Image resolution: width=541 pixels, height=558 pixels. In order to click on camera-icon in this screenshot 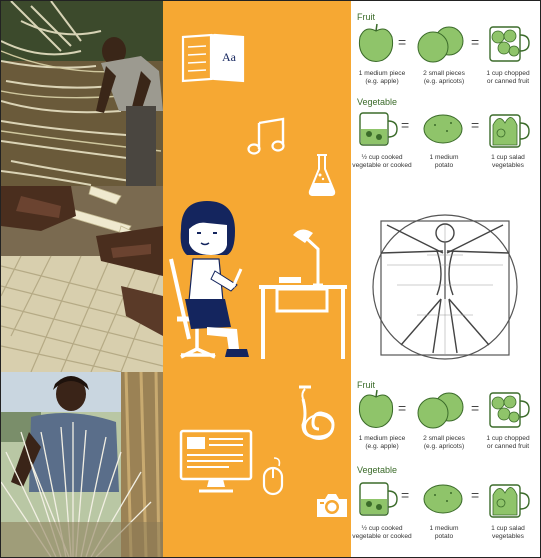, I will do `click(332, 507)`.